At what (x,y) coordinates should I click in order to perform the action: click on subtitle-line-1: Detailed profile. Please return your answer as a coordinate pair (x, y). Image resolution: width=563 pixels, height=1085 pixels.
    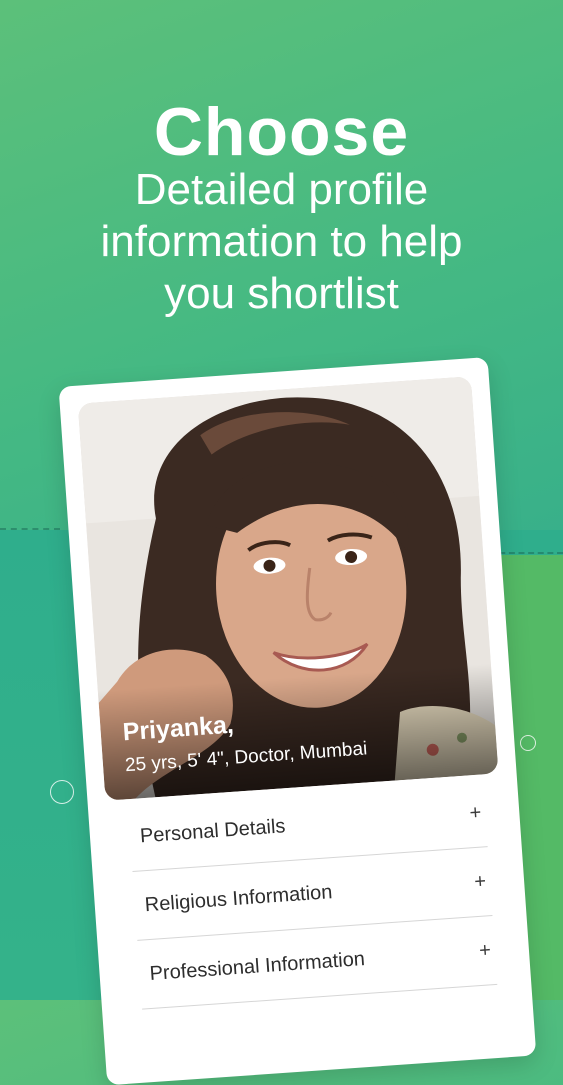
    Looking at the image, I should click on (281, 189).